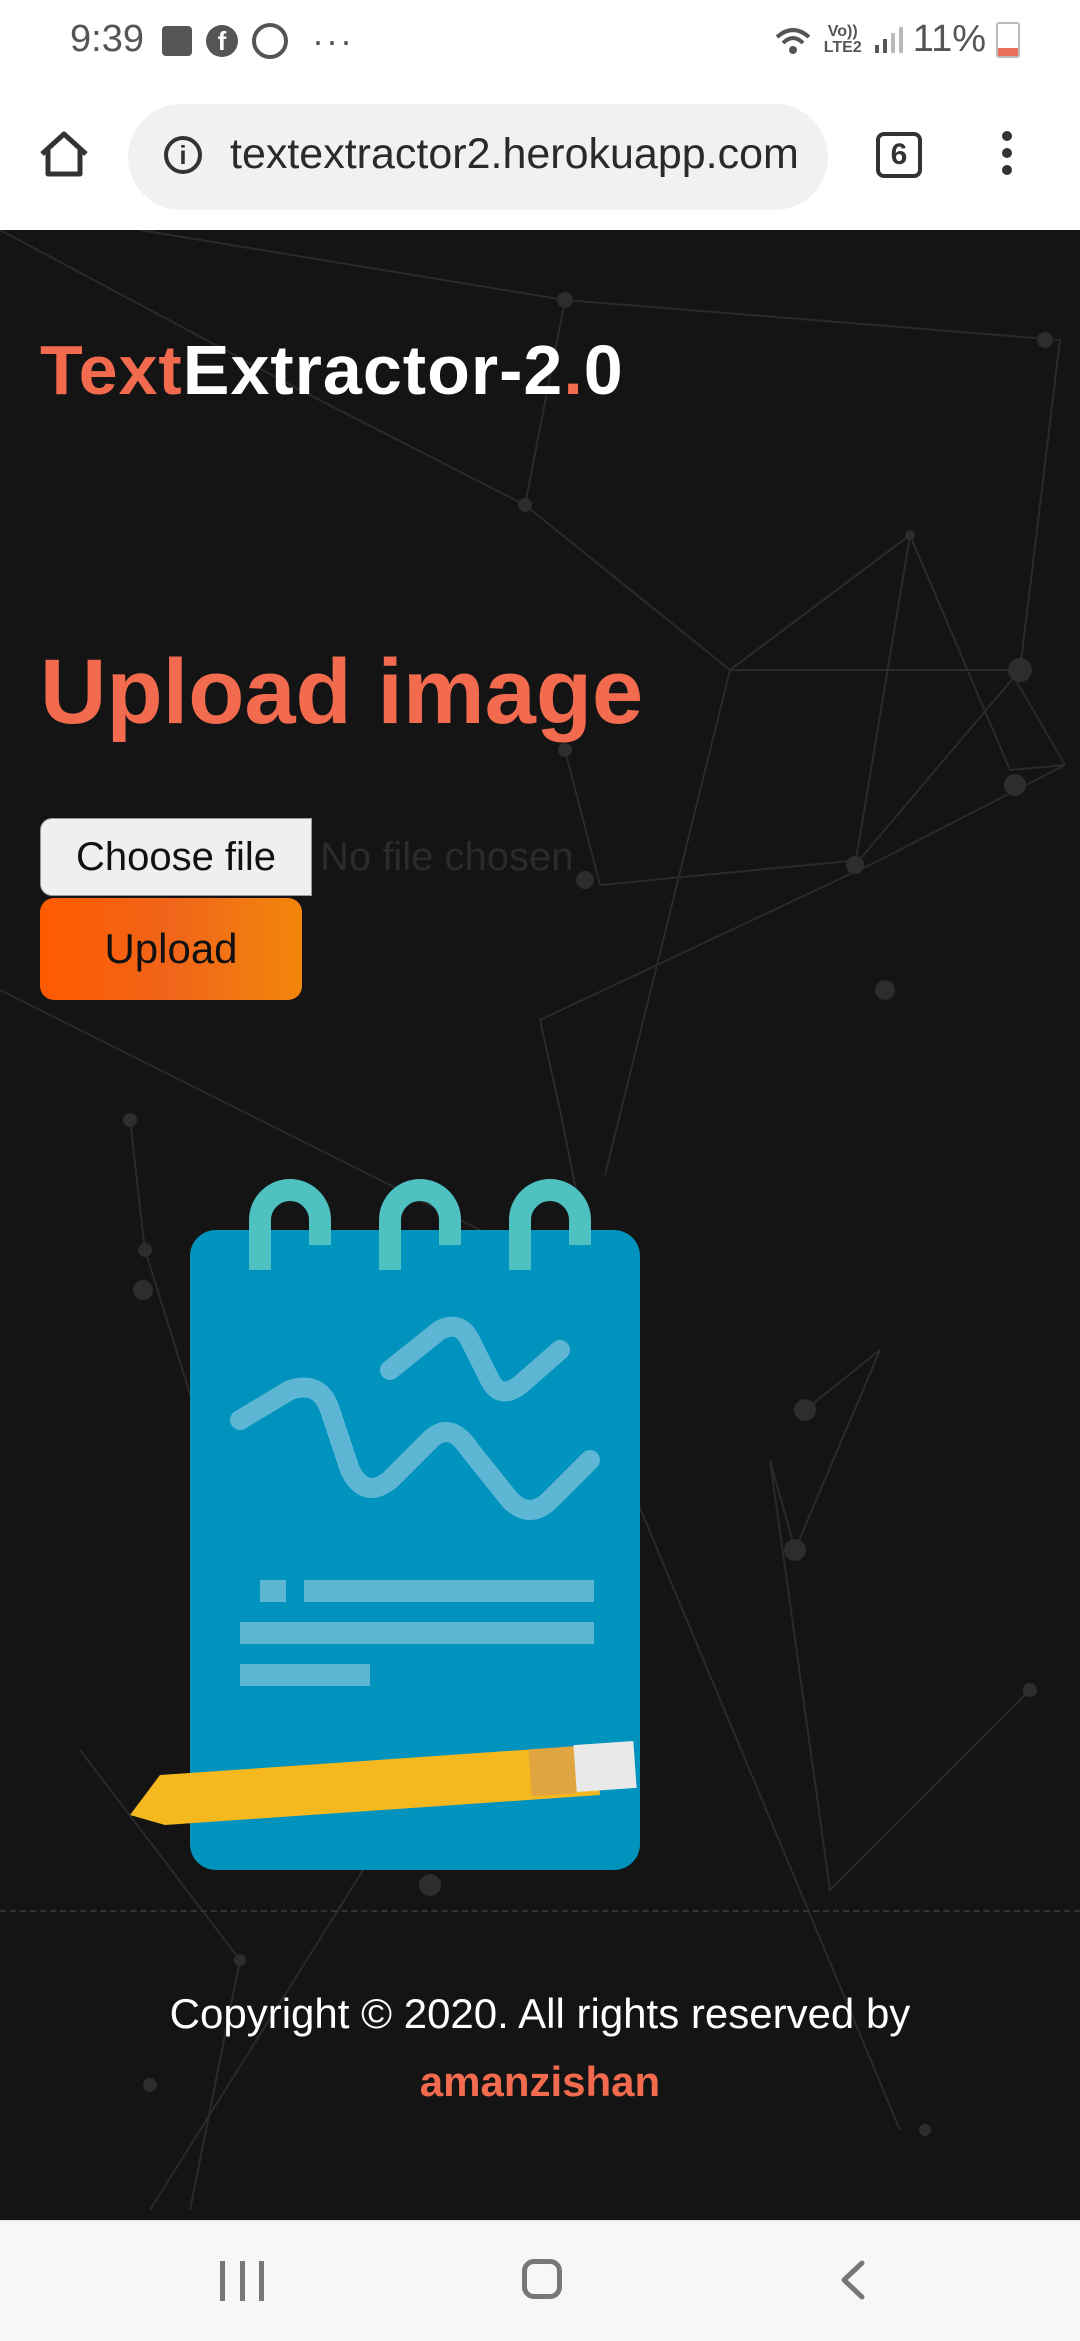 This screenshot has height=2341, width=1080. What do you see at coordinates (107, 39) in the screenshot?
I see `status-time: 9:39` at bounding box center [107, 39].